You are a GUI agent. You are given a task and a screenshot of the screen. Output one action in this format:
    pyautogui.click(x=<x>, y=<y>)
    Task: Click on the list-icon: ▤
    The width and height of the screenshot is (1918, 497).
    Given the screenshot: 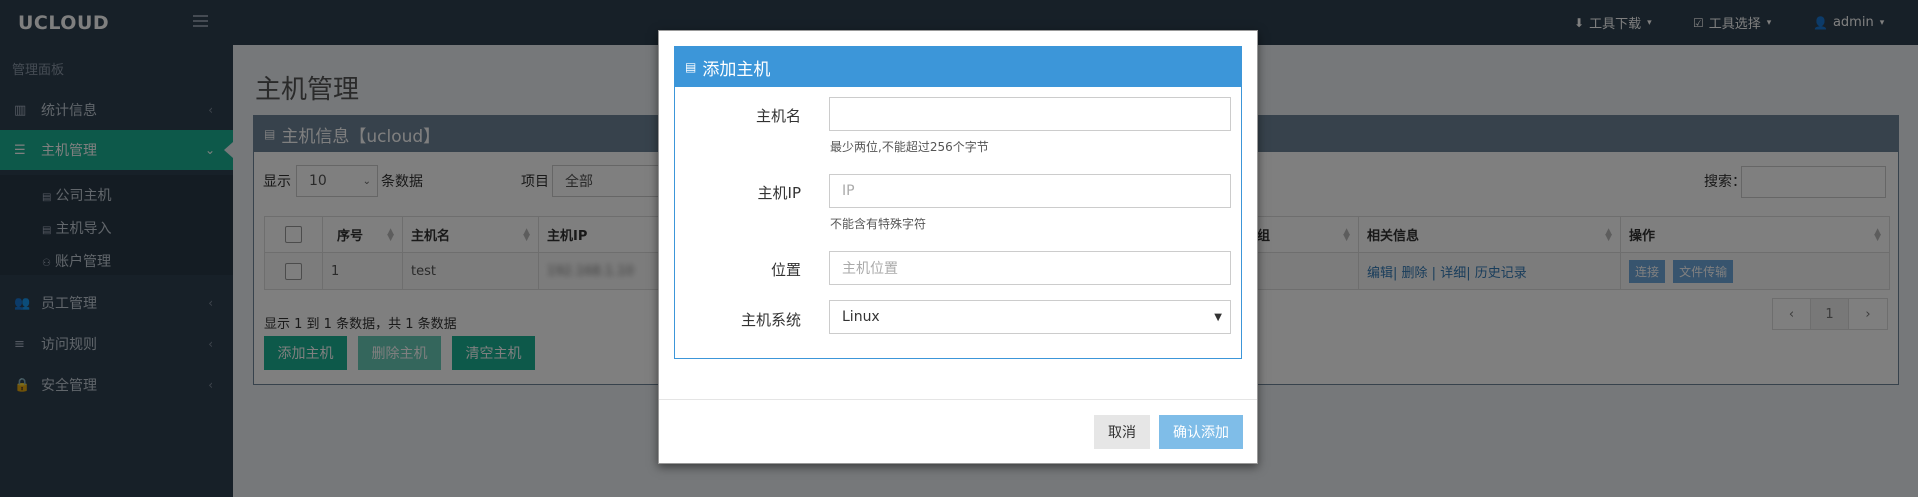 What is the action you would take?
    pyautogui.click(x=691, y=67)
    